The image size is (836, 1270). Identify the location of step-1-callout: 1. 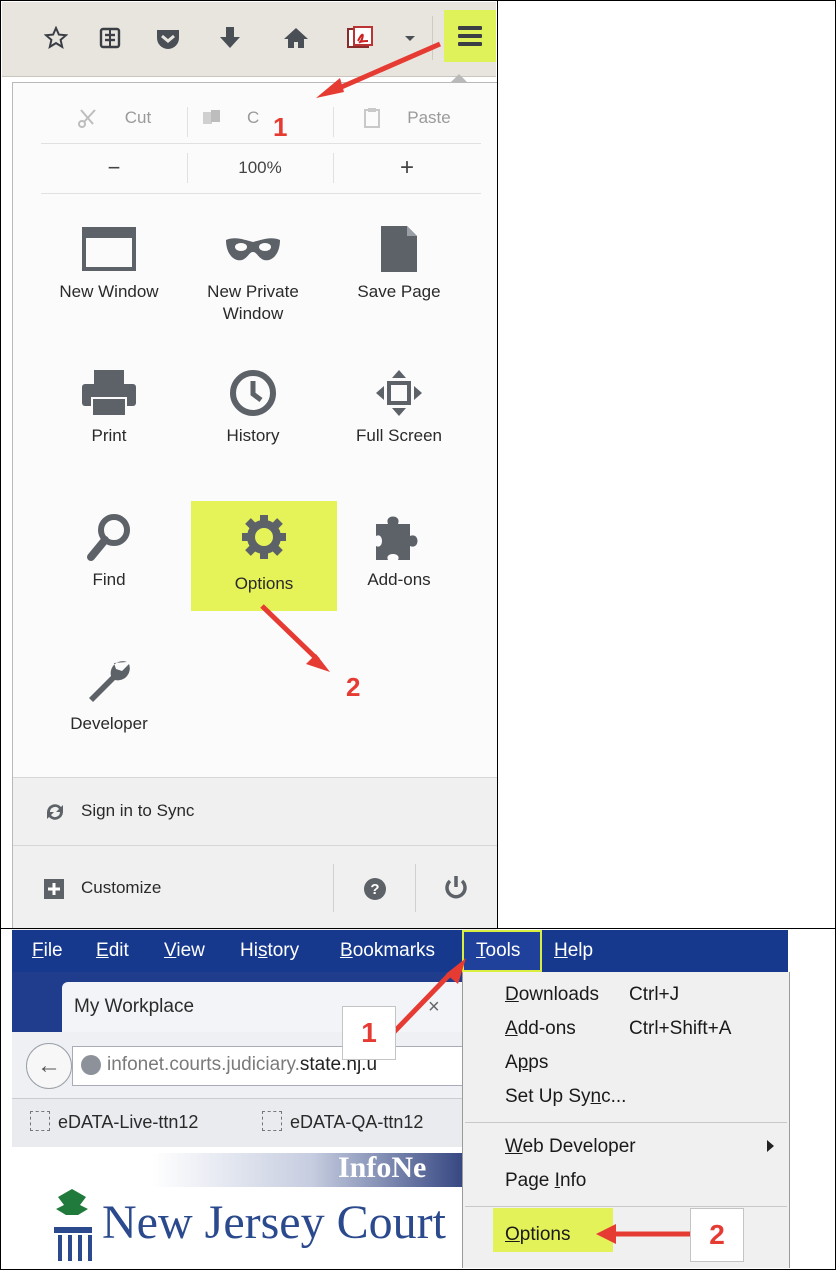
(369, 1033).